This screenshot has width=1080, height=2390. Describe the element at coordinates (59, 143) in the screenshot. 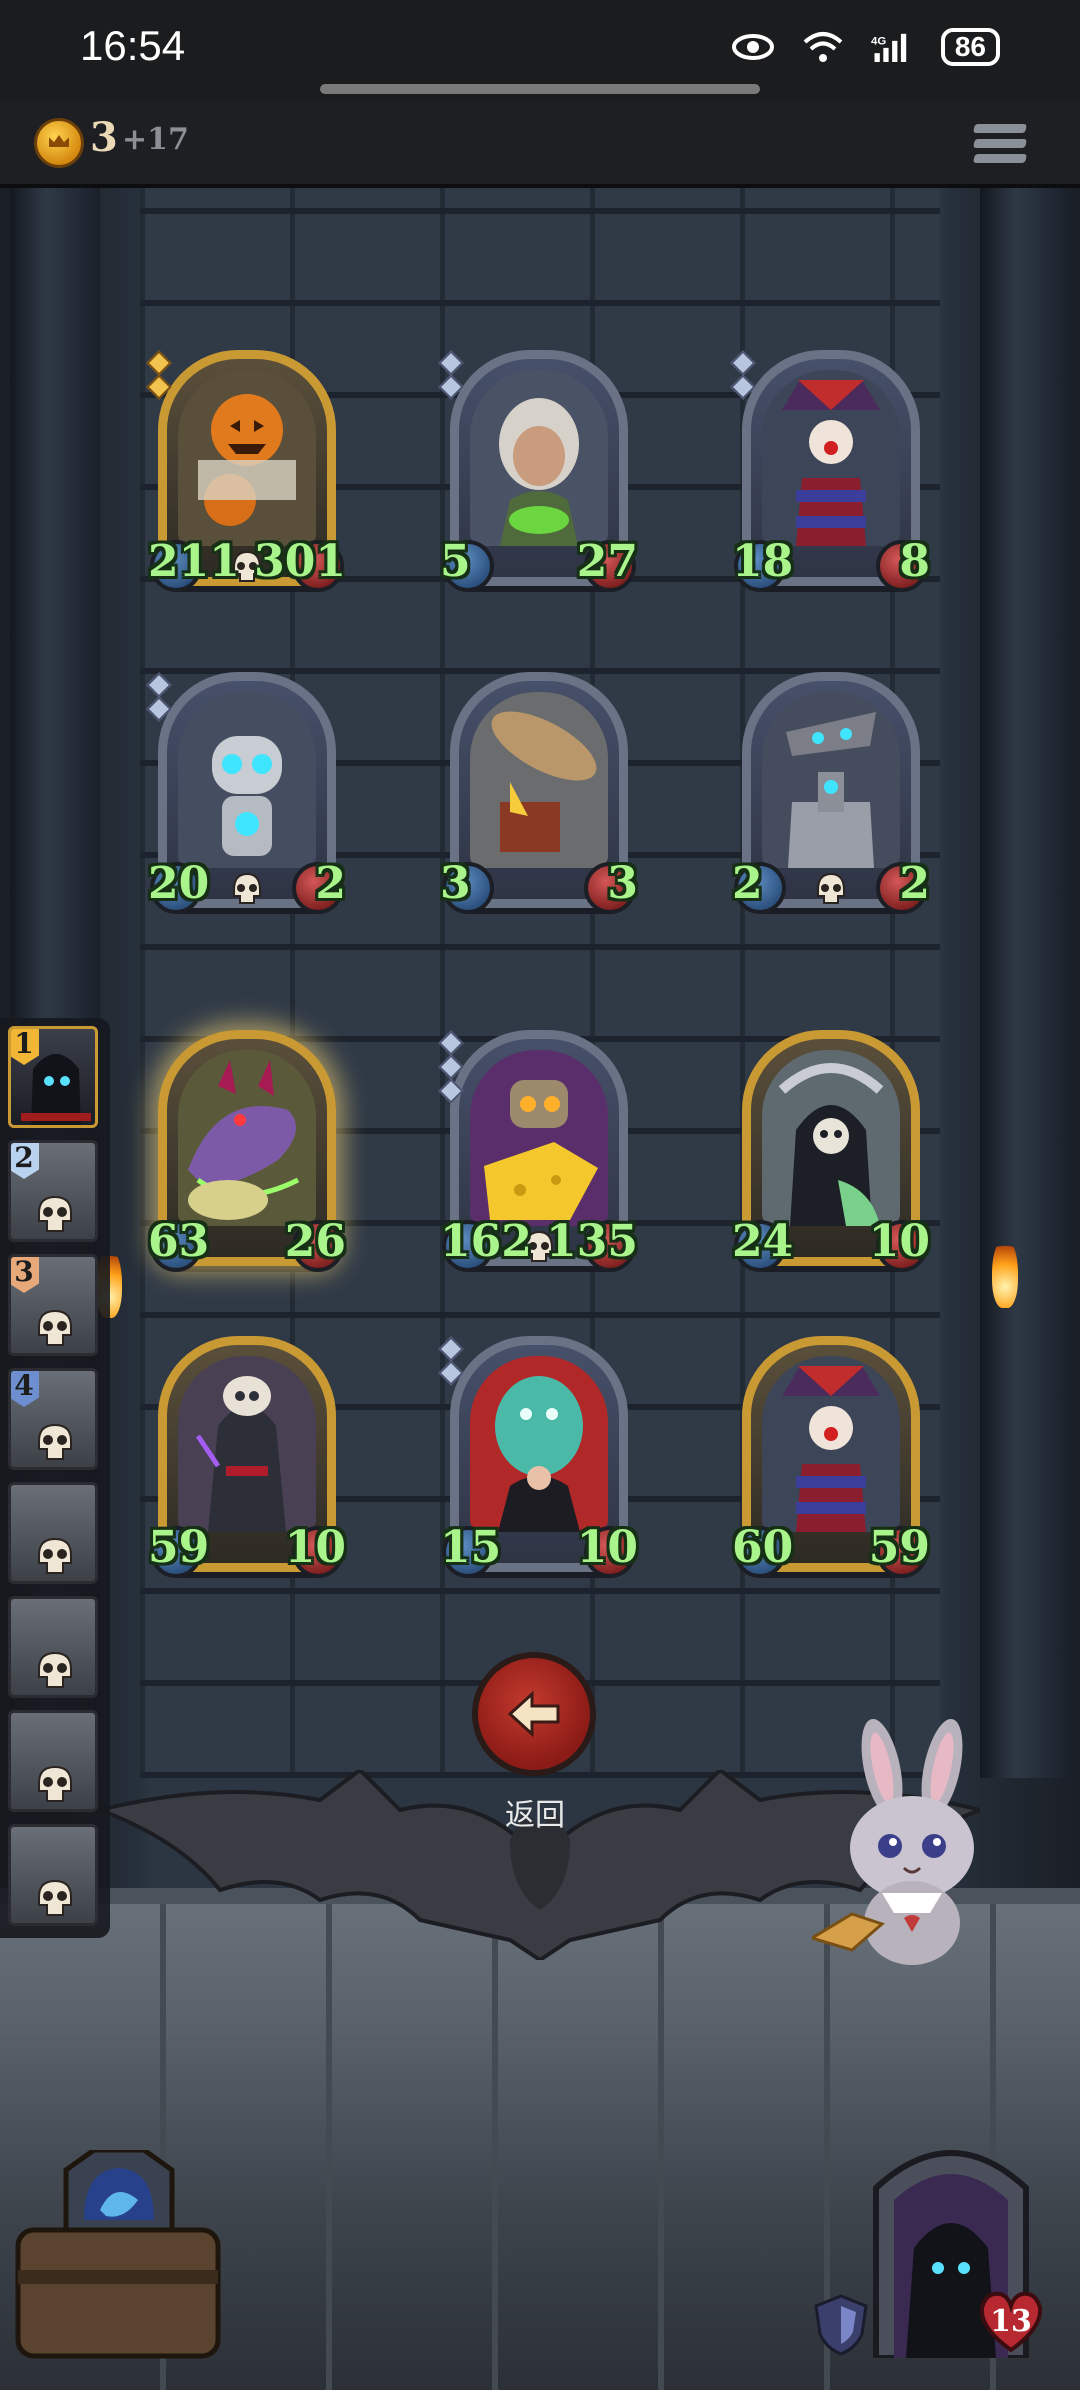

I see `gold-coin-icon` at that location.